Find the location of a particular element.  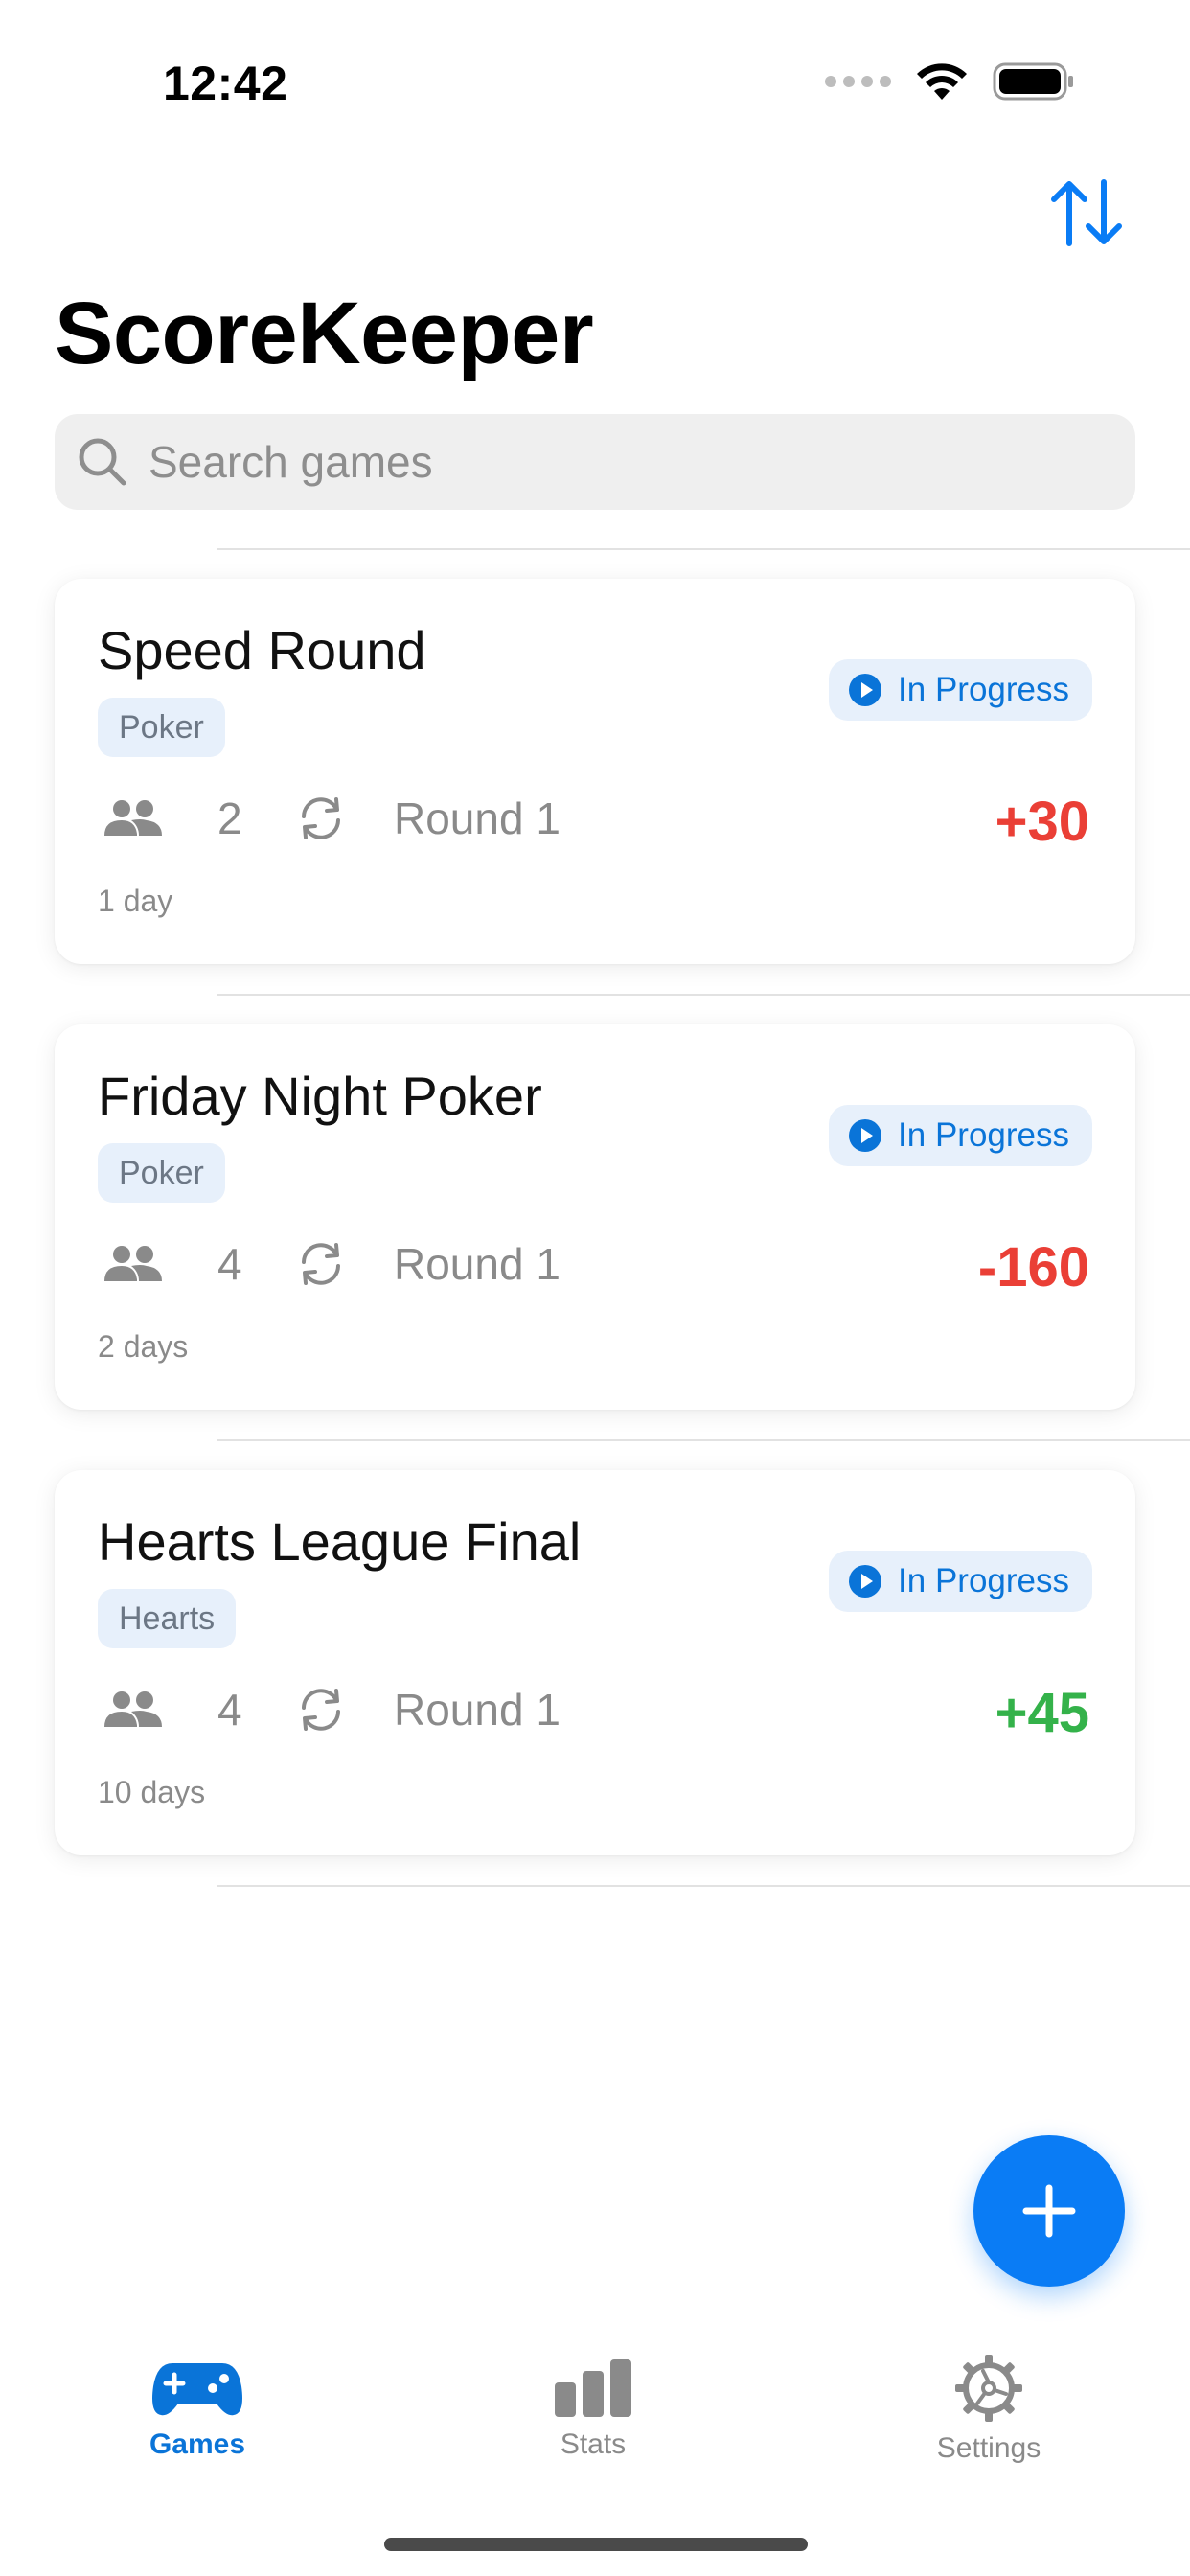

score-value: +30 is located at coordinates (1042, 822).